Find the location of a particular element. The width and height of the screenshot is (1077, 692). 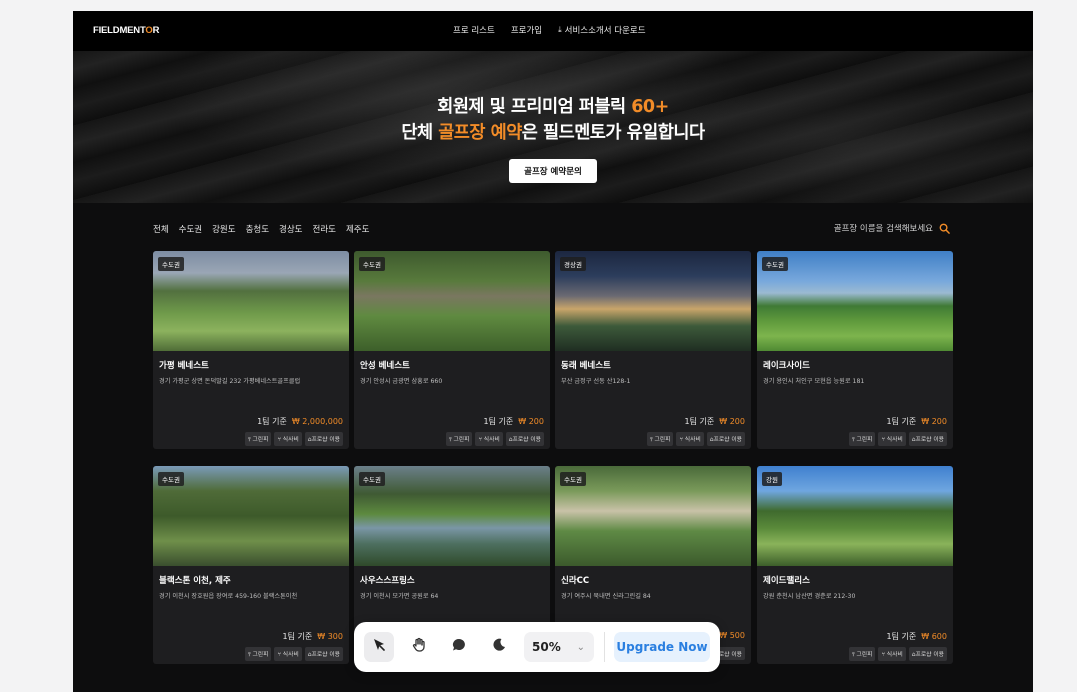

logo-text-accent: O is located at coordinates (149, 30).